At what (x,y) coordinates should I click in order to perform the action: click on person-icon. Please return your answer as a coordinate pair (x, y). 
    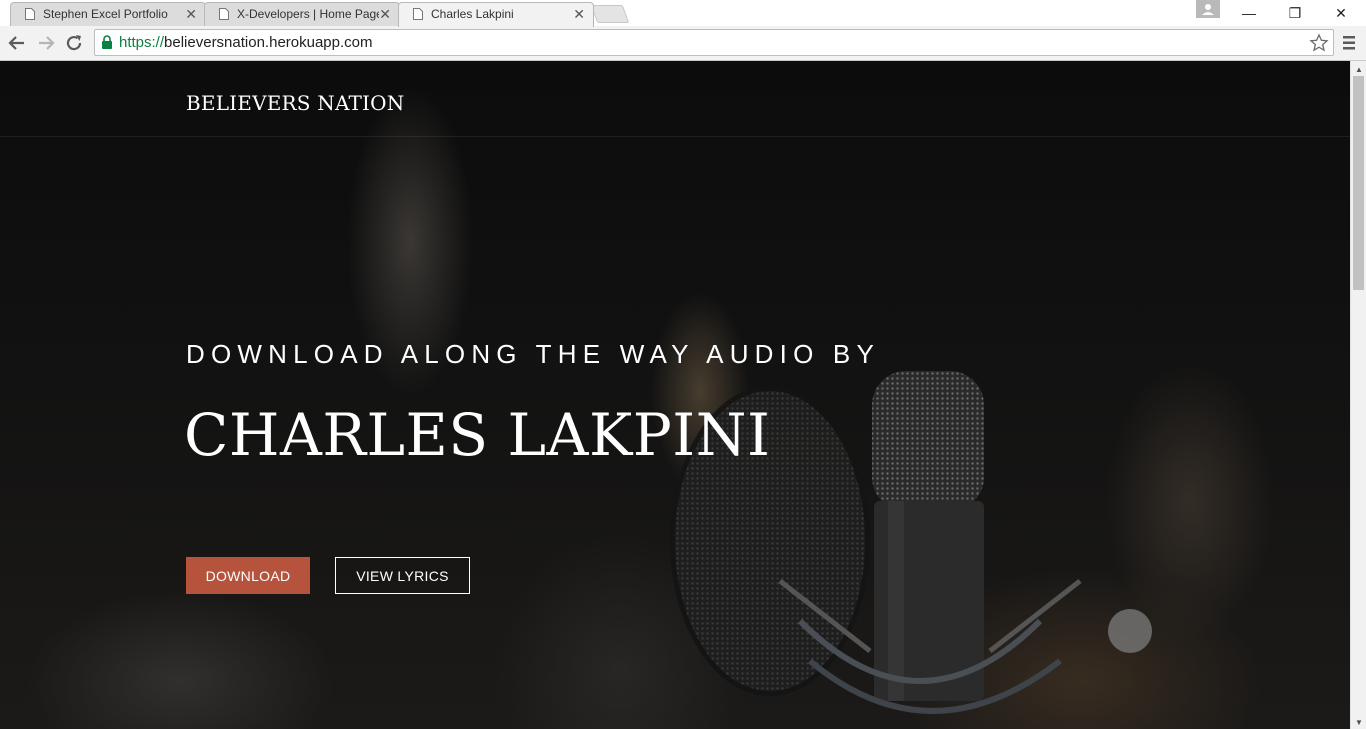
    Looking at the image, I should click on (1208, 9).